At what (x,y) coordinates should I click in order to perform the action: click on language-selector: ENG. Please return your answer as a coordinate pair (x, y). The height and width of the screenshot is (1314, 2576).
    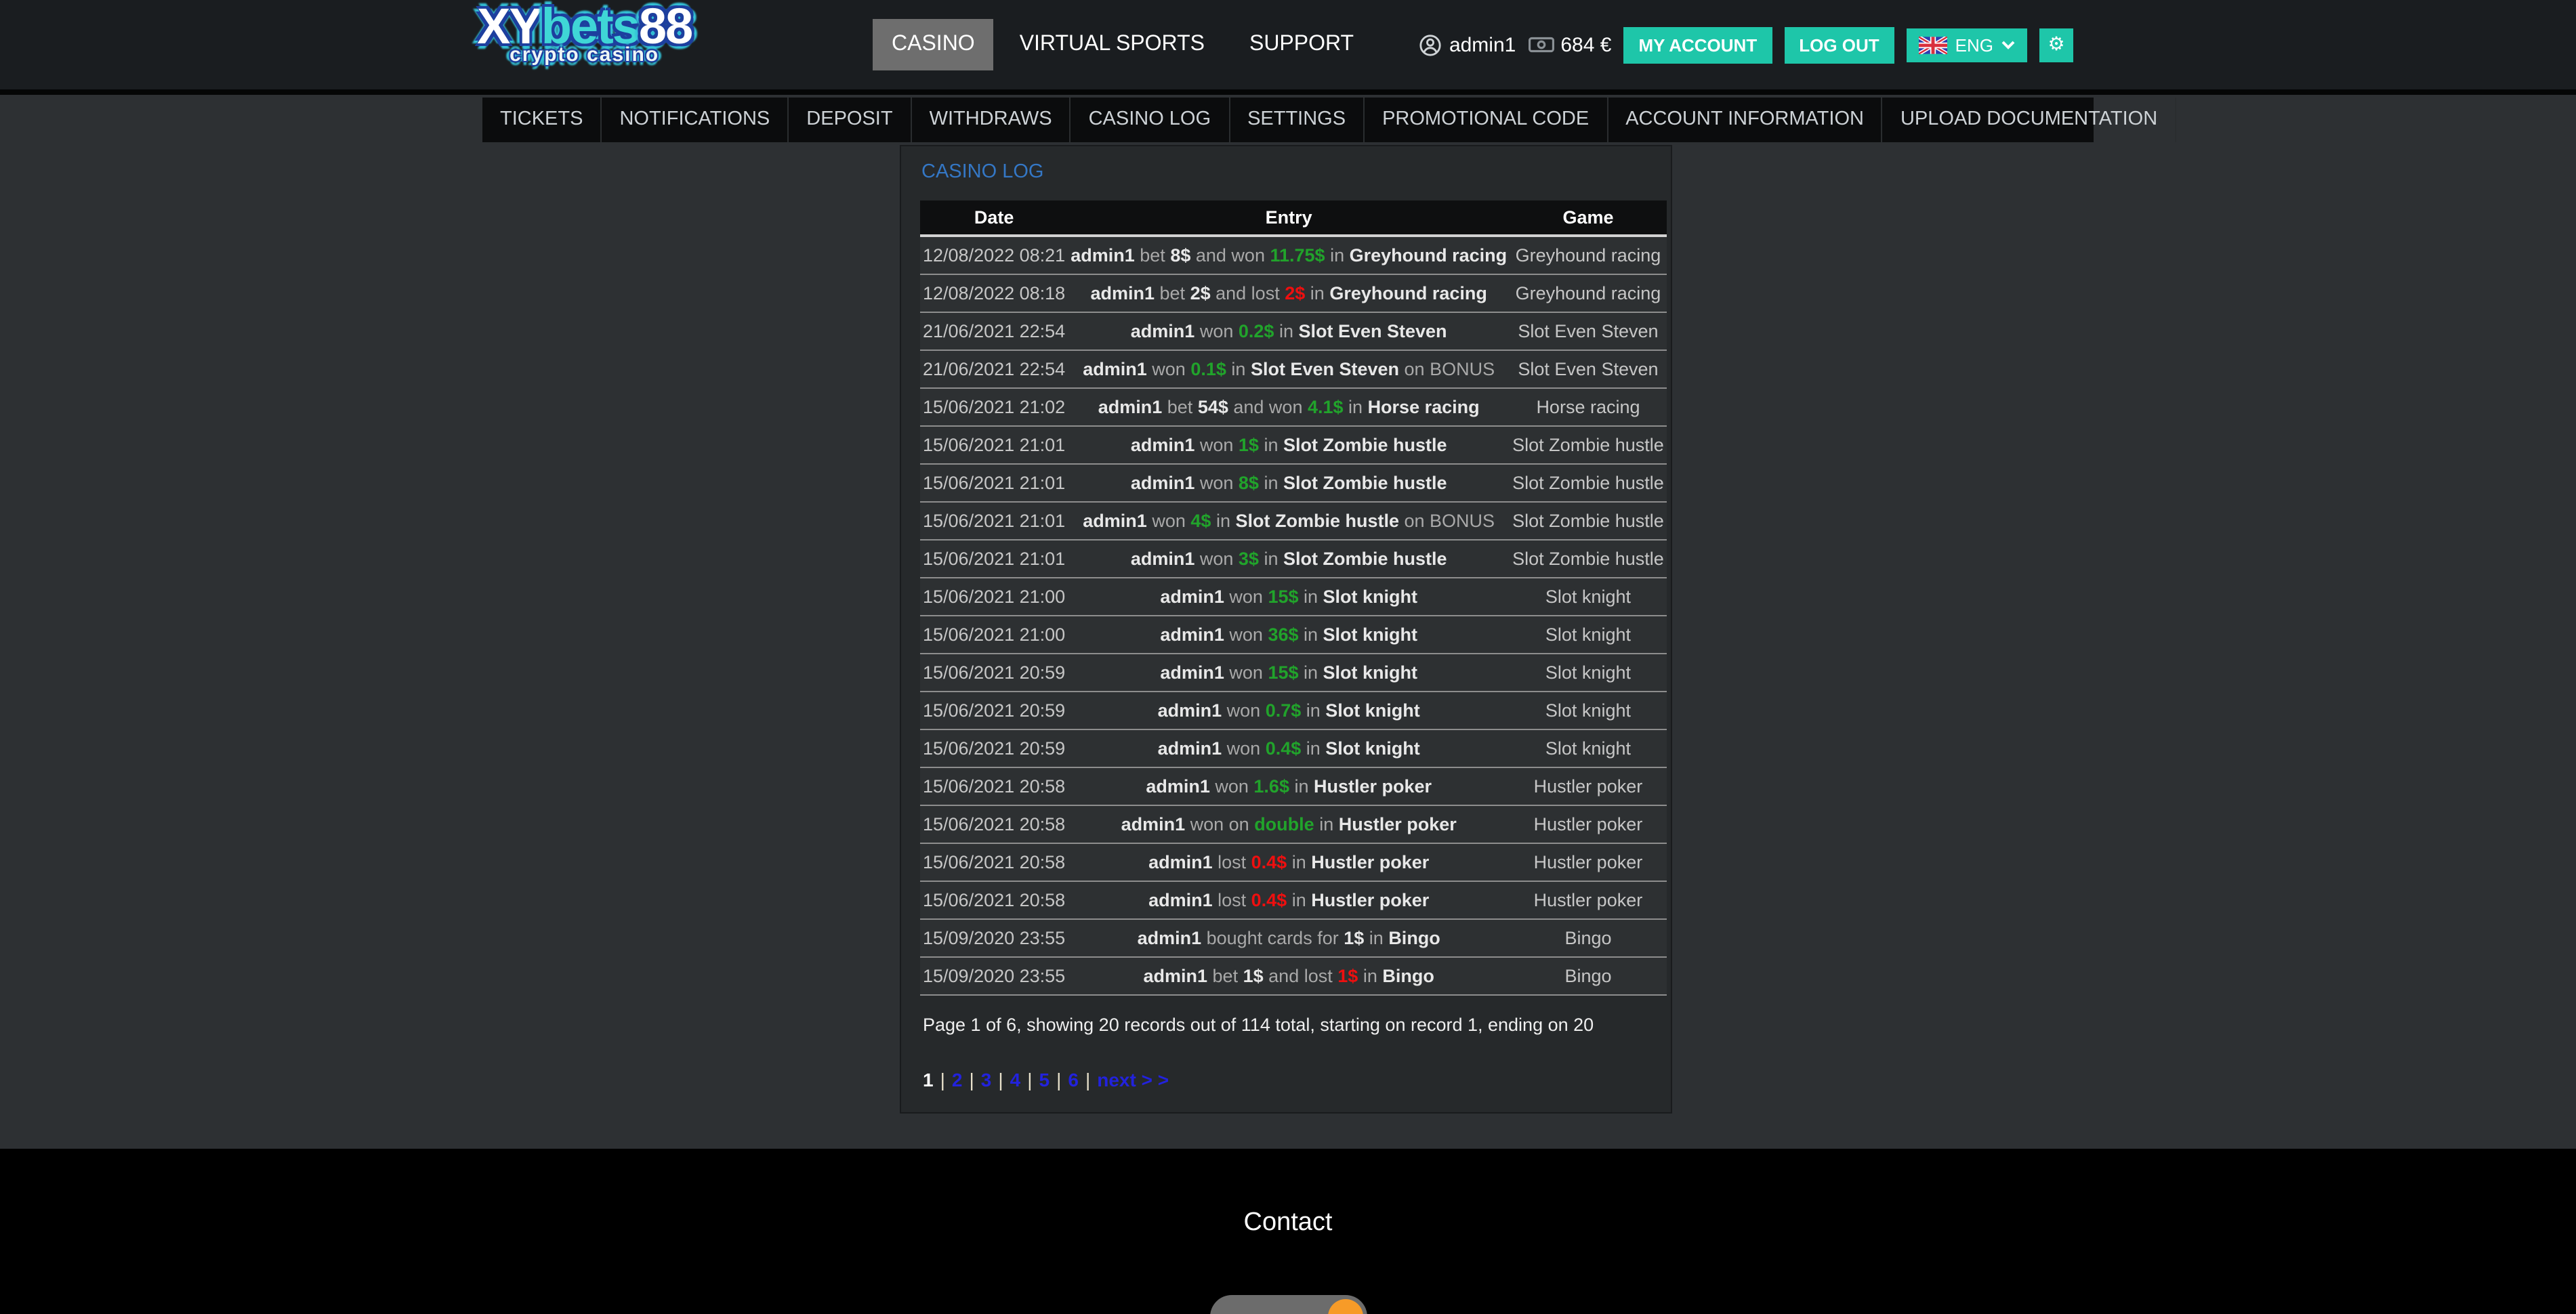
    Looking at the image, I should click on (1966, 45).